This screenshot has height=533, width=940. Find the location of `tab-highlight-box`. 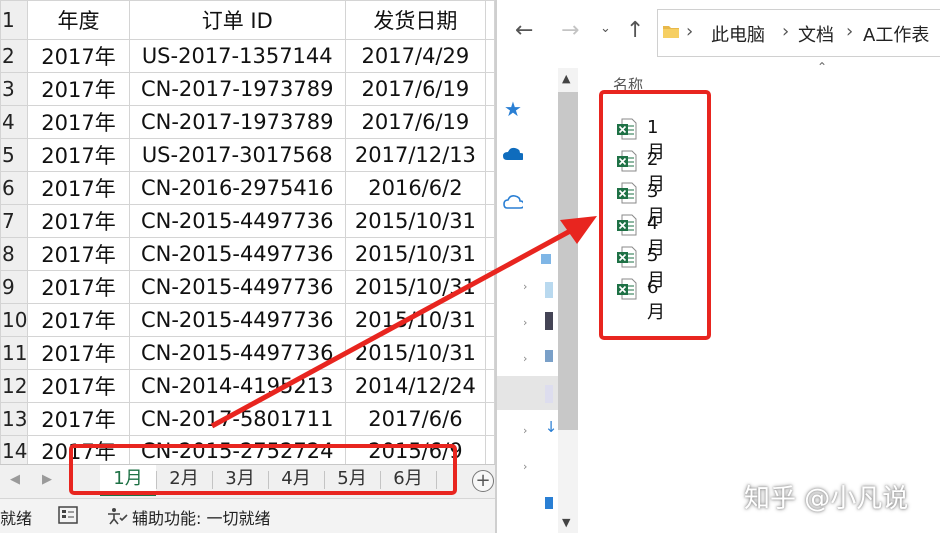

tab-highlight-box is located at coordinates (263, 469).